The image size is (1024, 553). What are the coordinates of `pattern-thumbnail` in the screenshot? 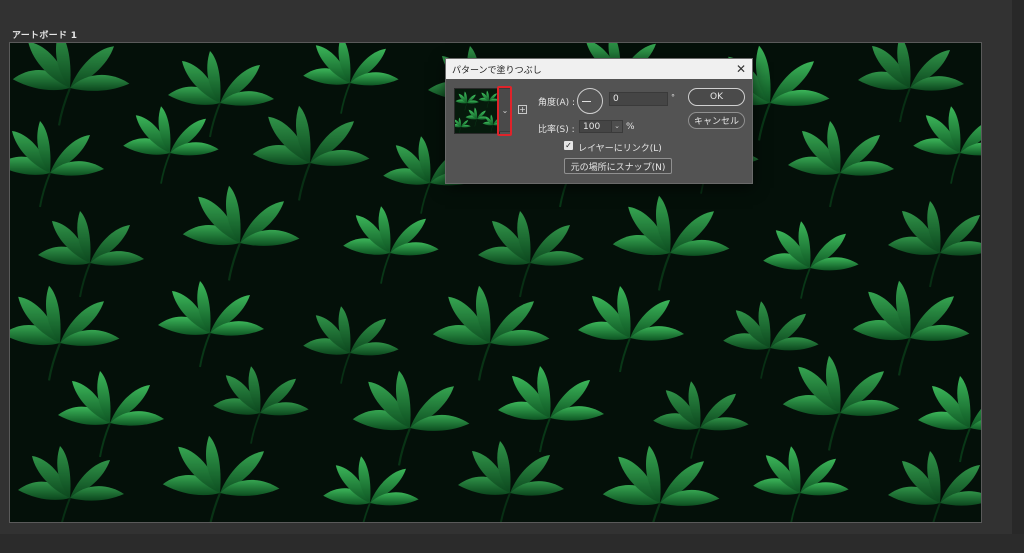 It's located at (477, 111).